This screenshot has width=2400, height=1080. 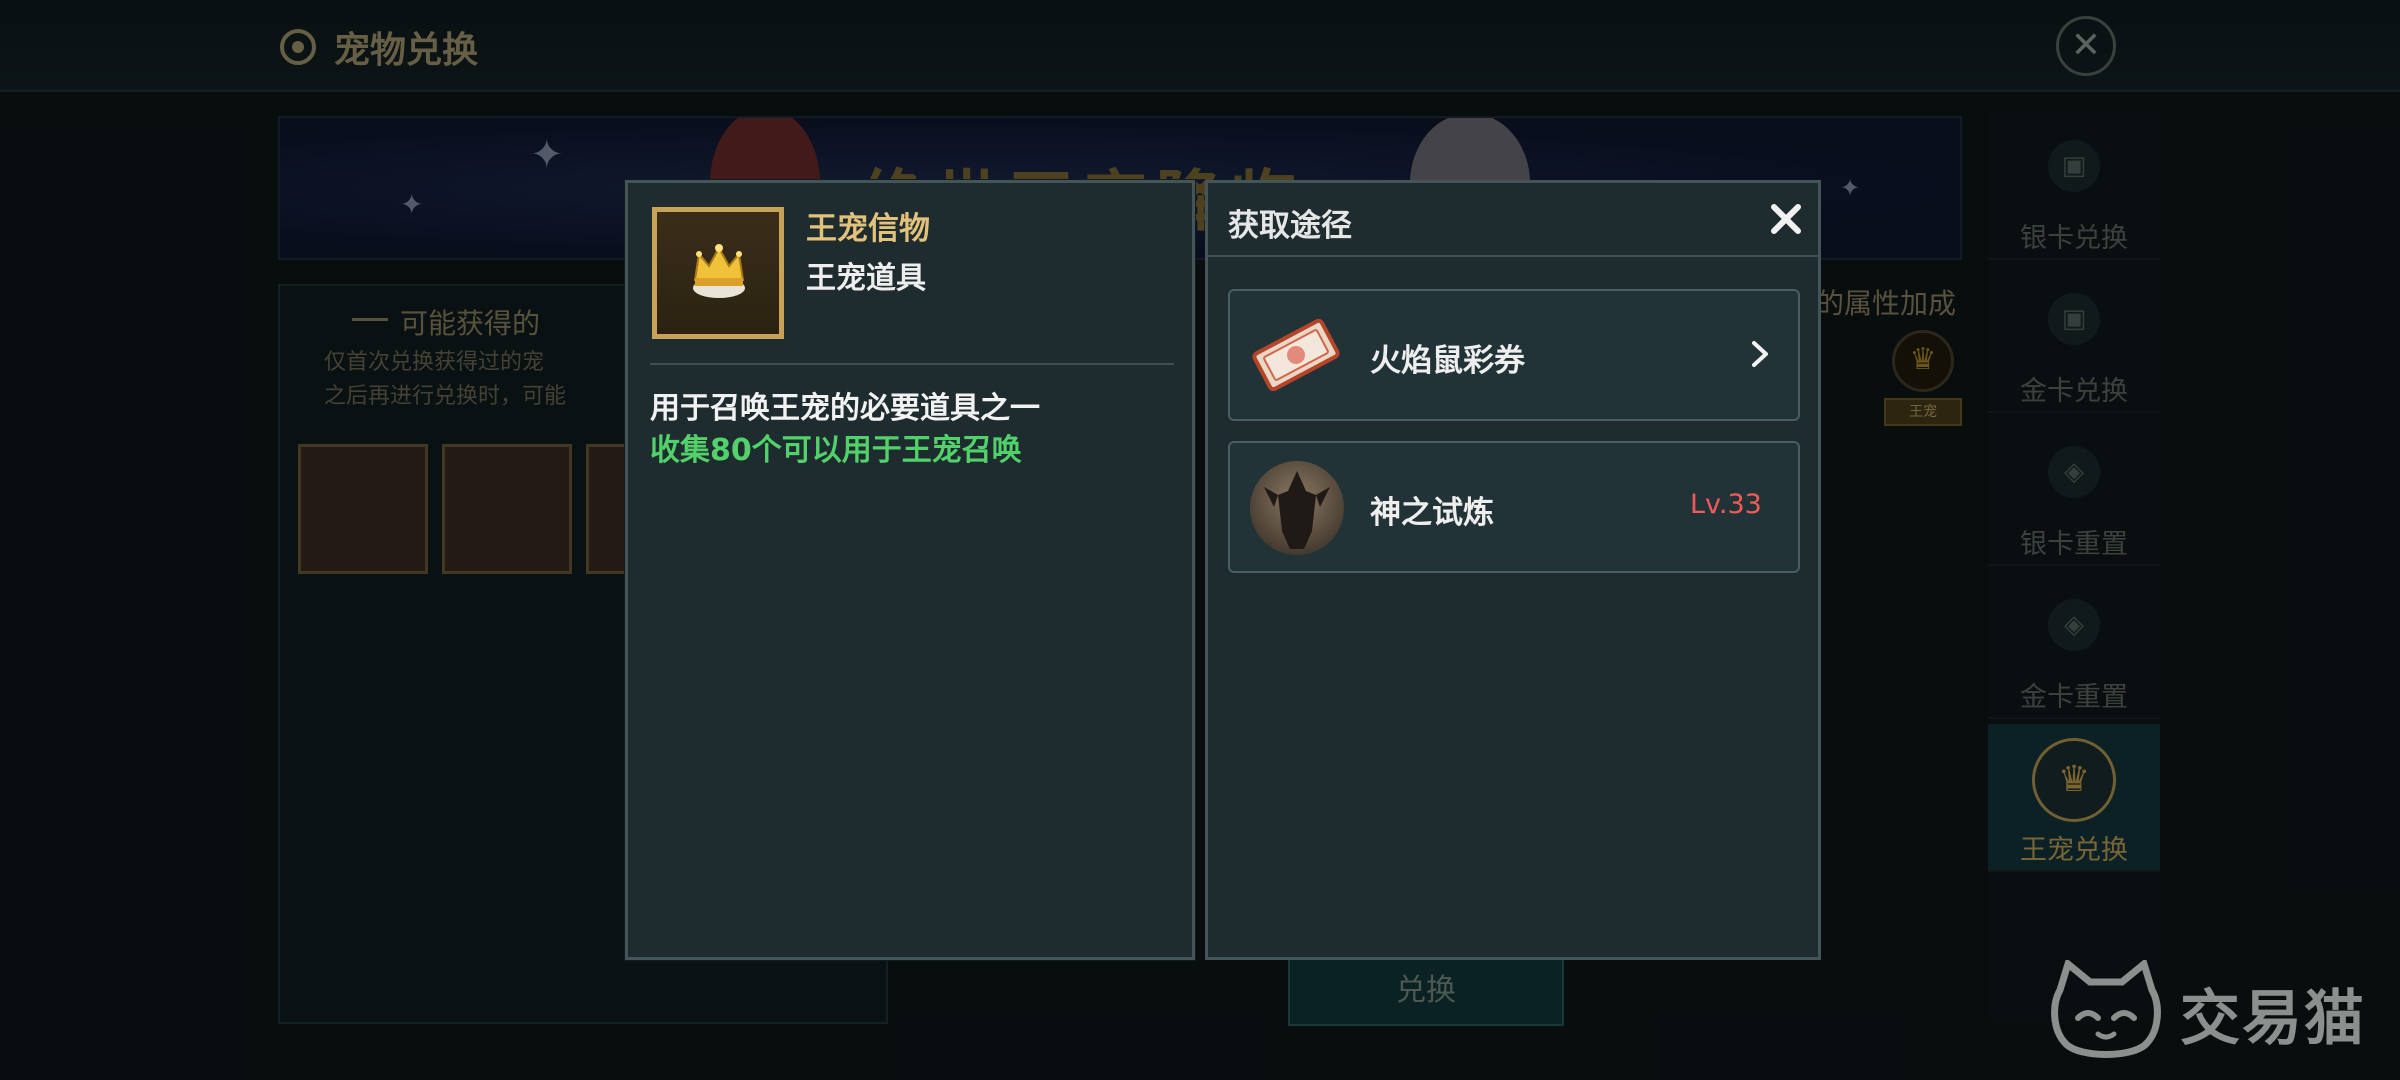 I want to click on source-title: 获取途径, so click(x=1290, y=226).